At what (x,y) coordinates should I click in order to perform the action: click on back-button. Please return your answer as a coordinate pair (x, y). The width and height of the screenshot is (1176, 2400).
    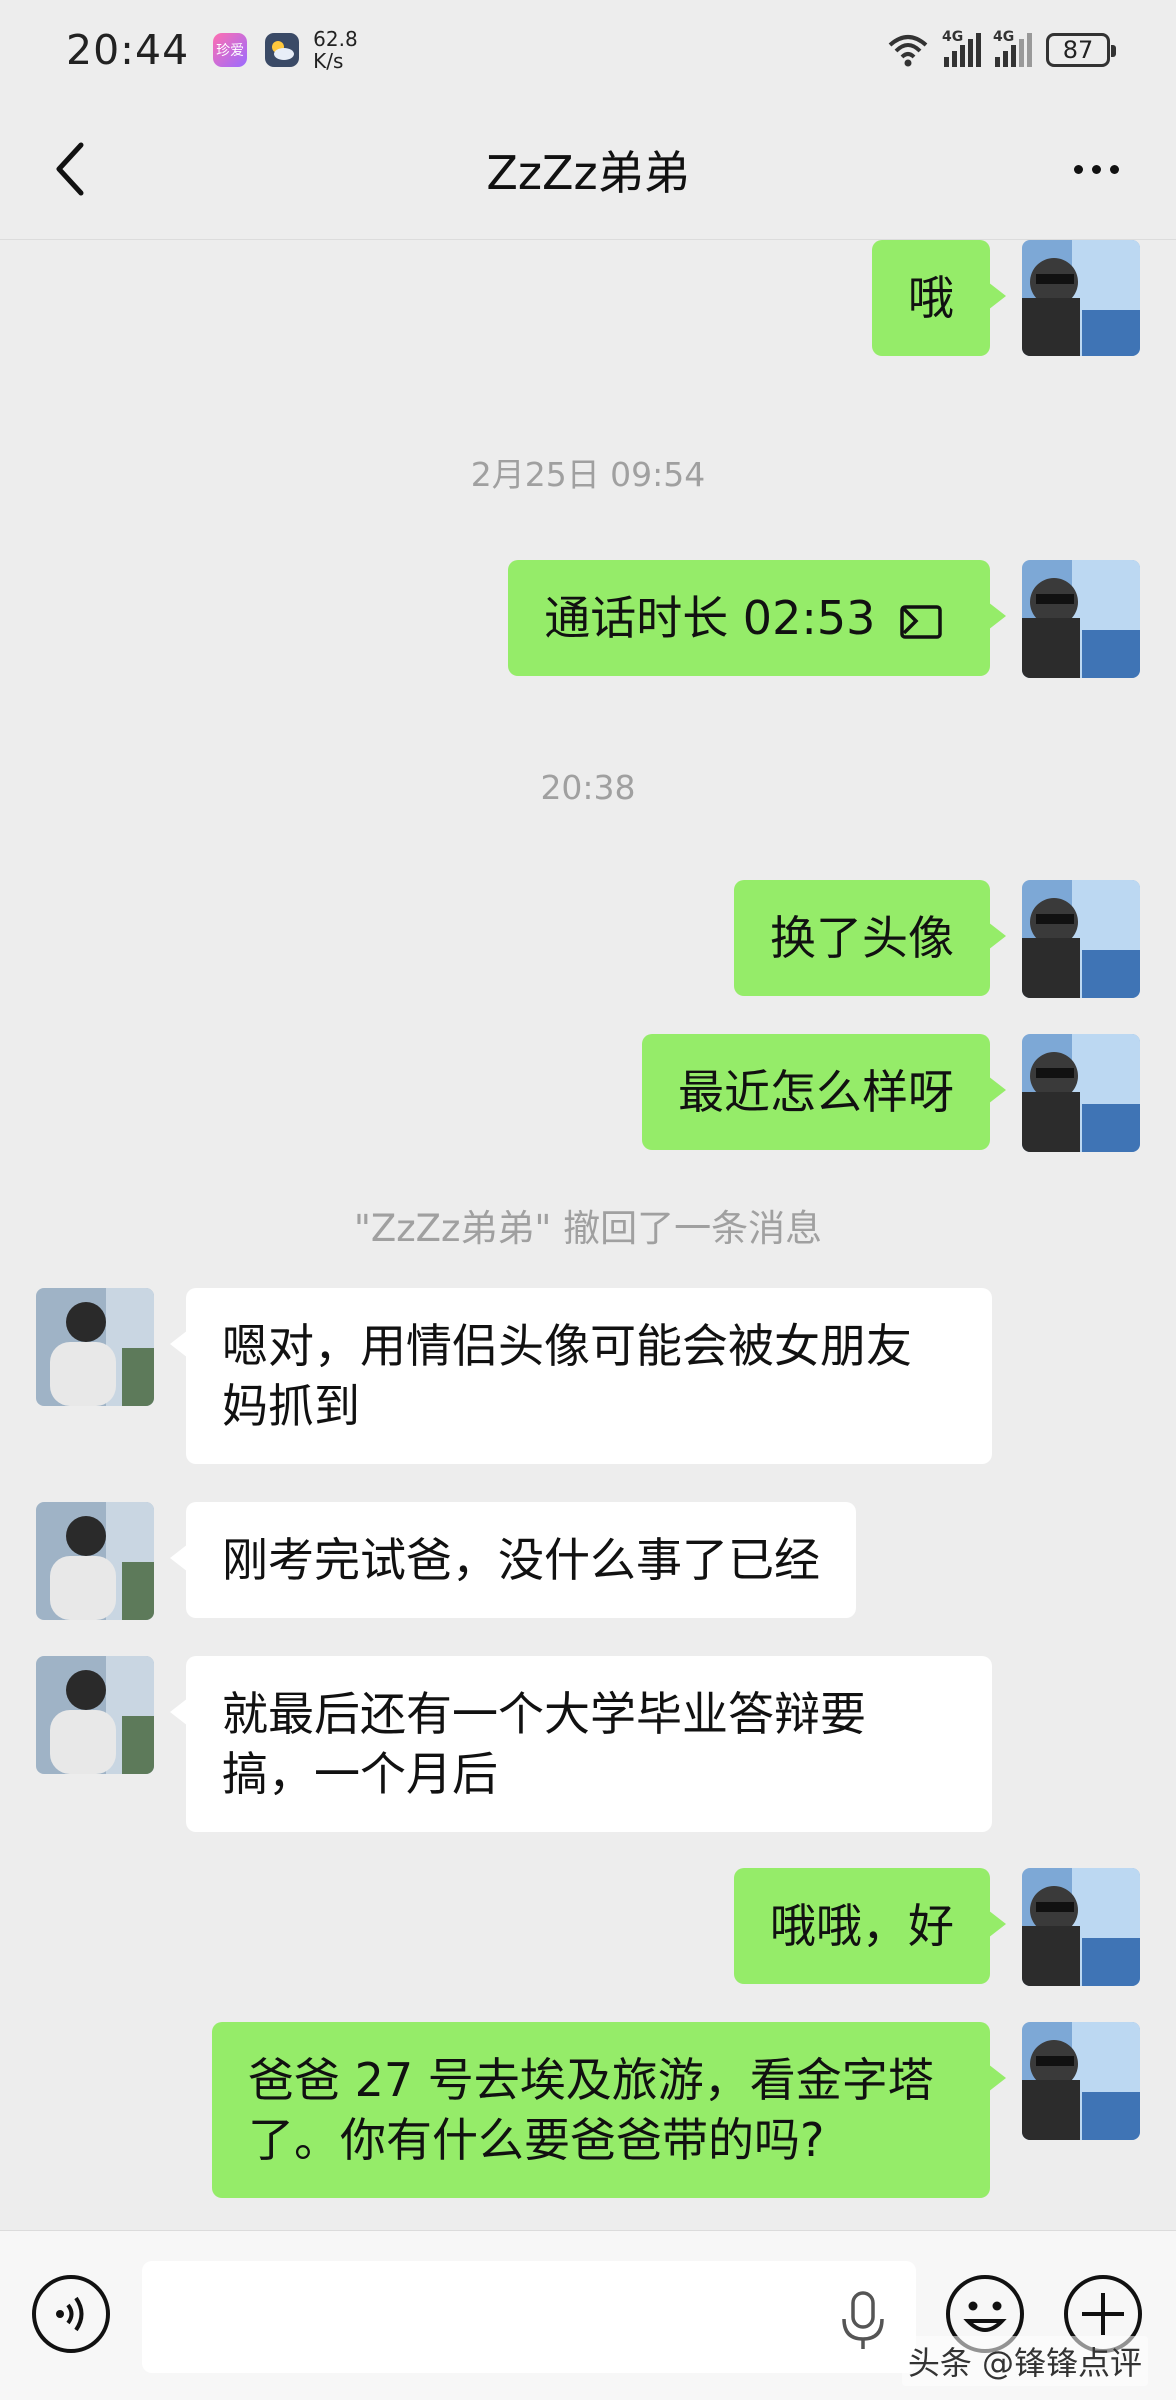
    Looking at the image, I should click on (70, 169).